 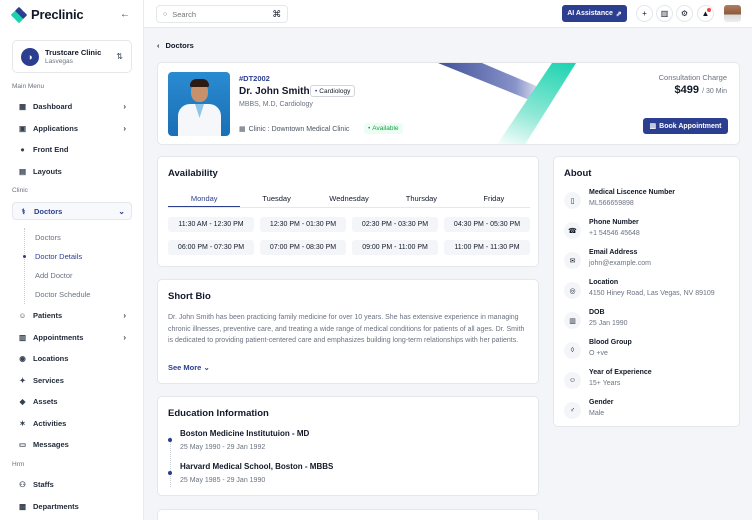 I want to click on submenu-item-add-doctor: Add Doctor, so click(x=78, y=275).